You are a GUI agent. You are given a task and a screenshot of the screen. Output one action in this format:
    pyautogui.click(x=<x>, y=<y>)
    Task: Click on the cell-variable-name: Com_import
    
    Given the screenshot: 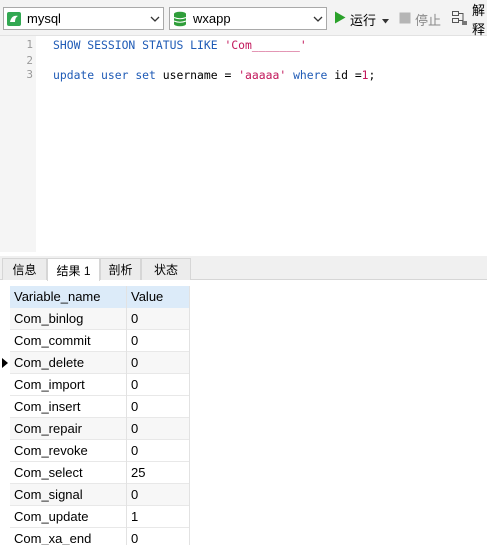 What is the action you would take?
    pyautogui.click(x=68, y=385)
    